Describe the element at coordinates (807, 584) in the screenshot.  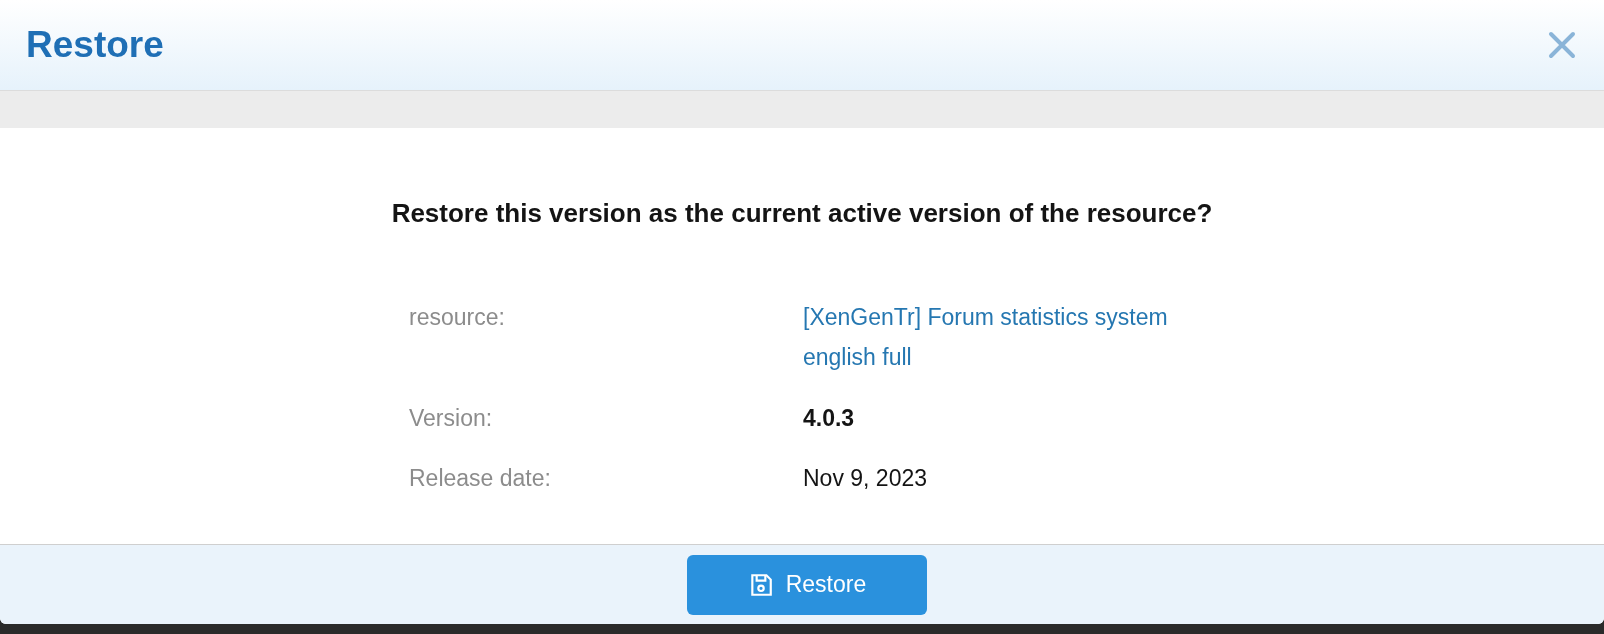
I see `restore-button: Restore` at that location.